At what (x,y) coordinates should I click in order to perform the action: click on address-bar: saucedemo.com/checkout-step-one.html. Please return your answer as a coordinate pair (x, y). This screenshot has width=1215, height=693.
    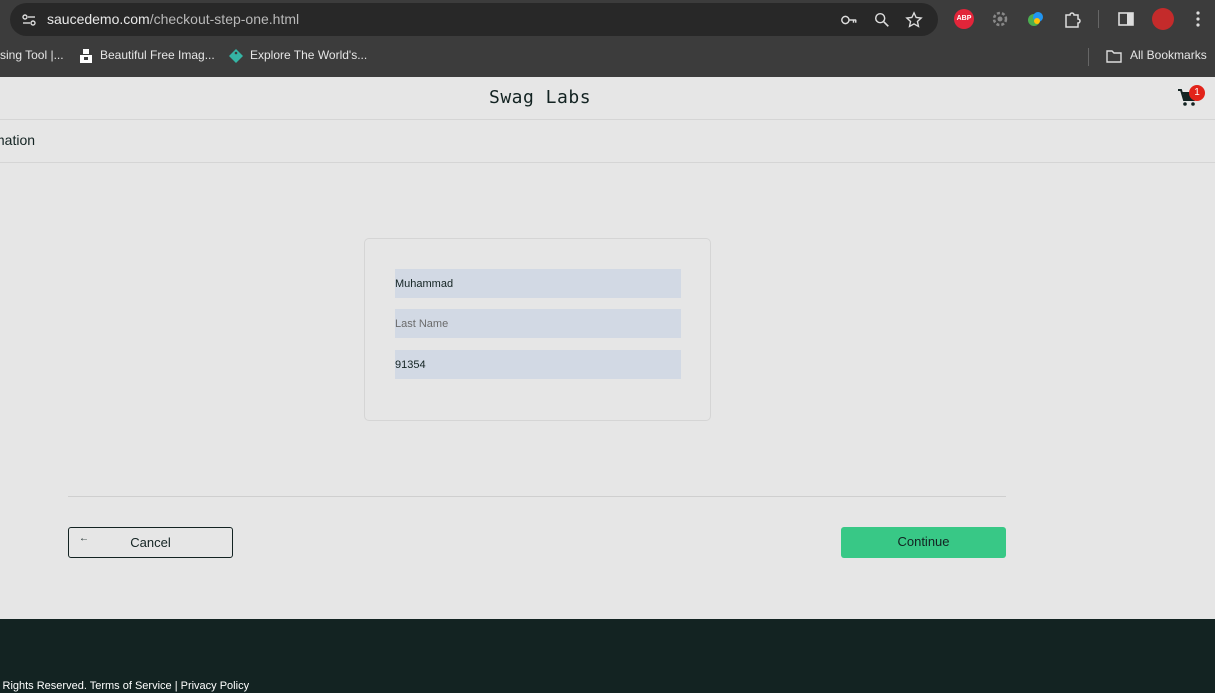
    Looking at the image, I should click on (474, 19).